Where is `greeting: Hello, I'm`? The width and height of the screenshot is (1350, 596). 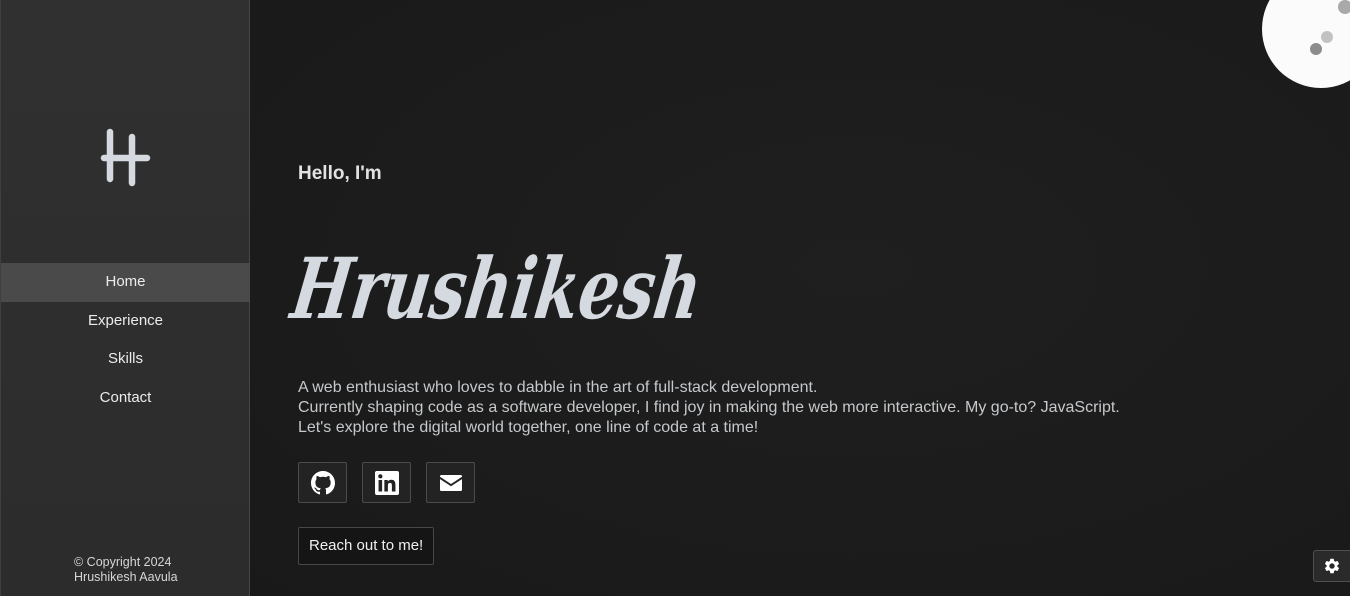 greeting: Hello, I'm is located at coordinates (340, 173).